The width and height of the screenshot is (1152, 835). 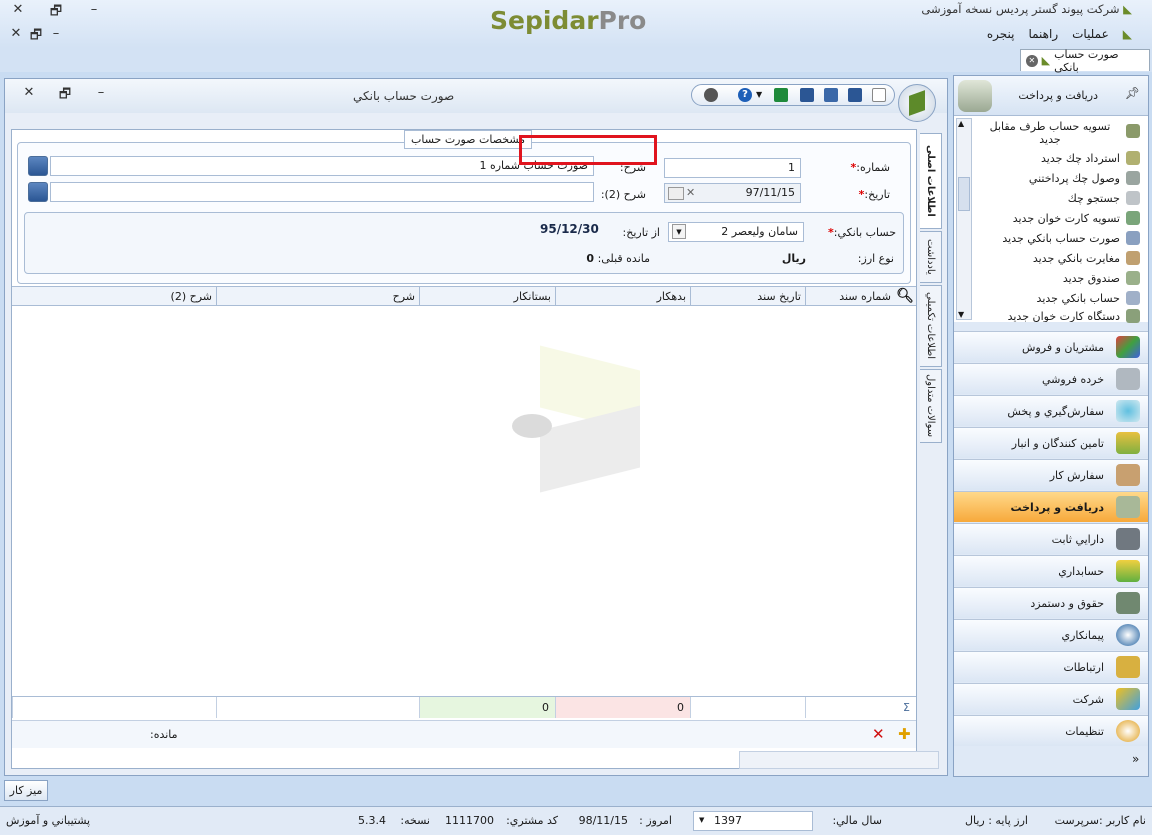 I want to click on module-receipt-payment: دريافت و پرداخت, so click(x=1051, y=506).